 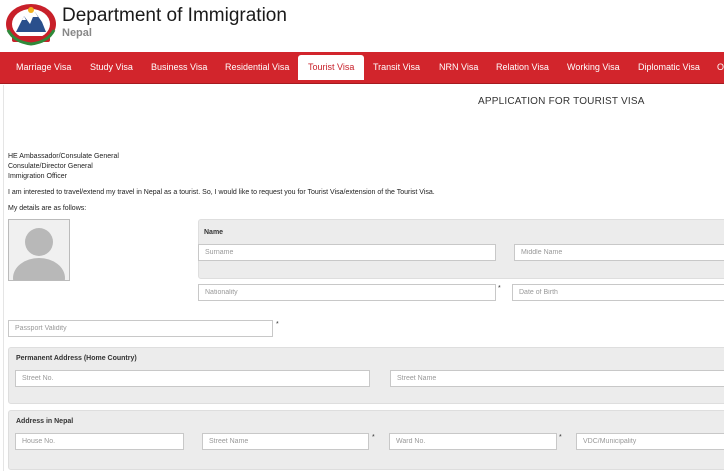 What do you see at coordinates (285, 441) in the screenshot?
I see `nepal-street-name-input` at bounding box center [285, 441].